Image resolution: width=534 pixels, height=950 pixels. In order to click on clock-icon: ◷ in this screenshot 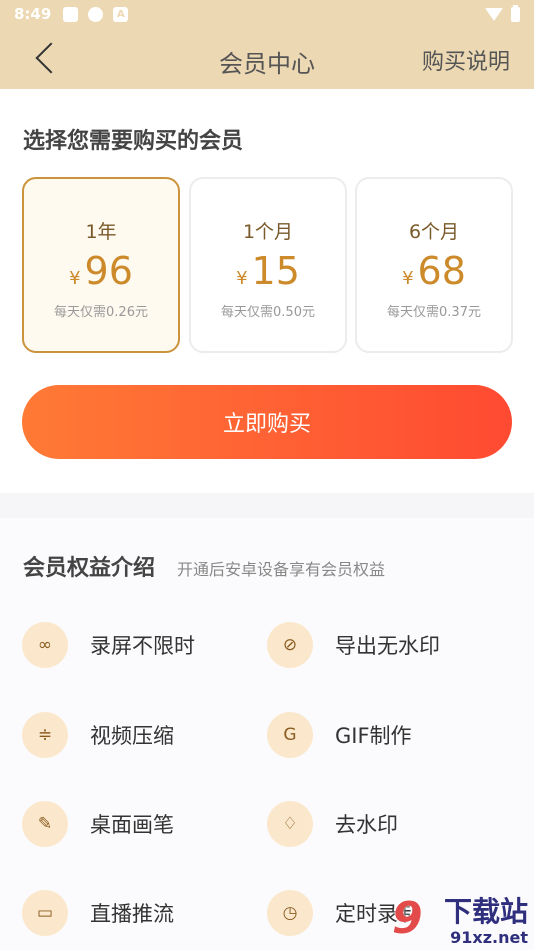, I will do `click(290, 913)`.